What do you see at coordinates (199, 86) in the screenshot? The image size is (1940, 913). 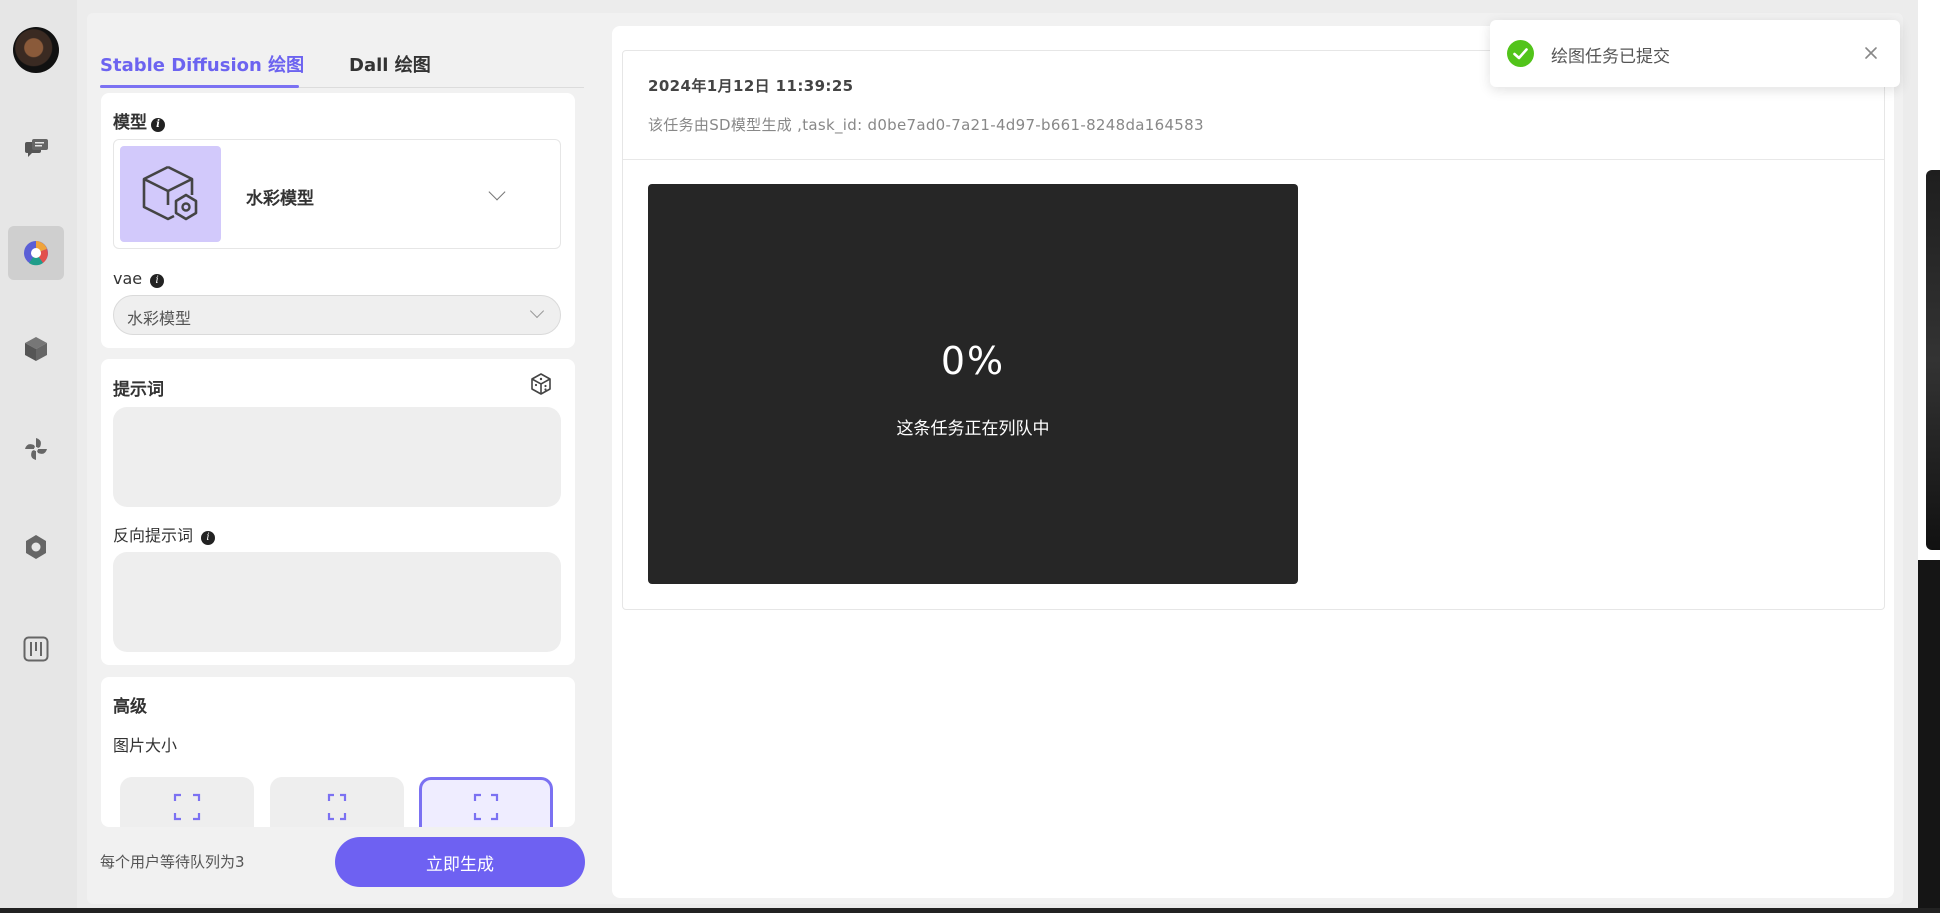 I see `active-tab-indicator` at bounding box center [199, 86].